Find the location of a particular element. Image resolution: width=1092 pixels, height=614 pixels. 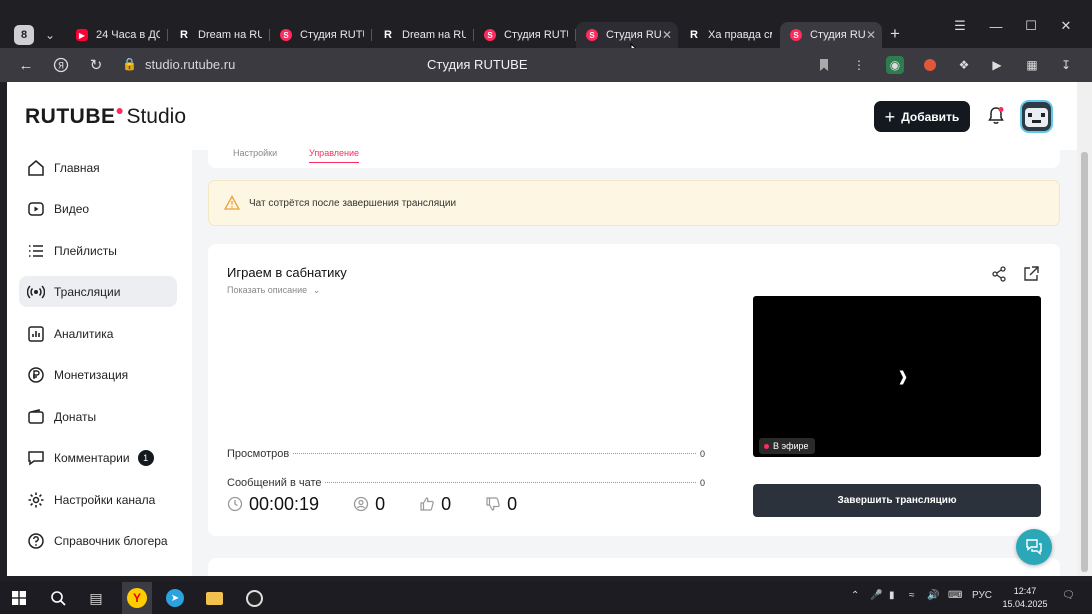

clock-icon is located at coordinates (235, 504).